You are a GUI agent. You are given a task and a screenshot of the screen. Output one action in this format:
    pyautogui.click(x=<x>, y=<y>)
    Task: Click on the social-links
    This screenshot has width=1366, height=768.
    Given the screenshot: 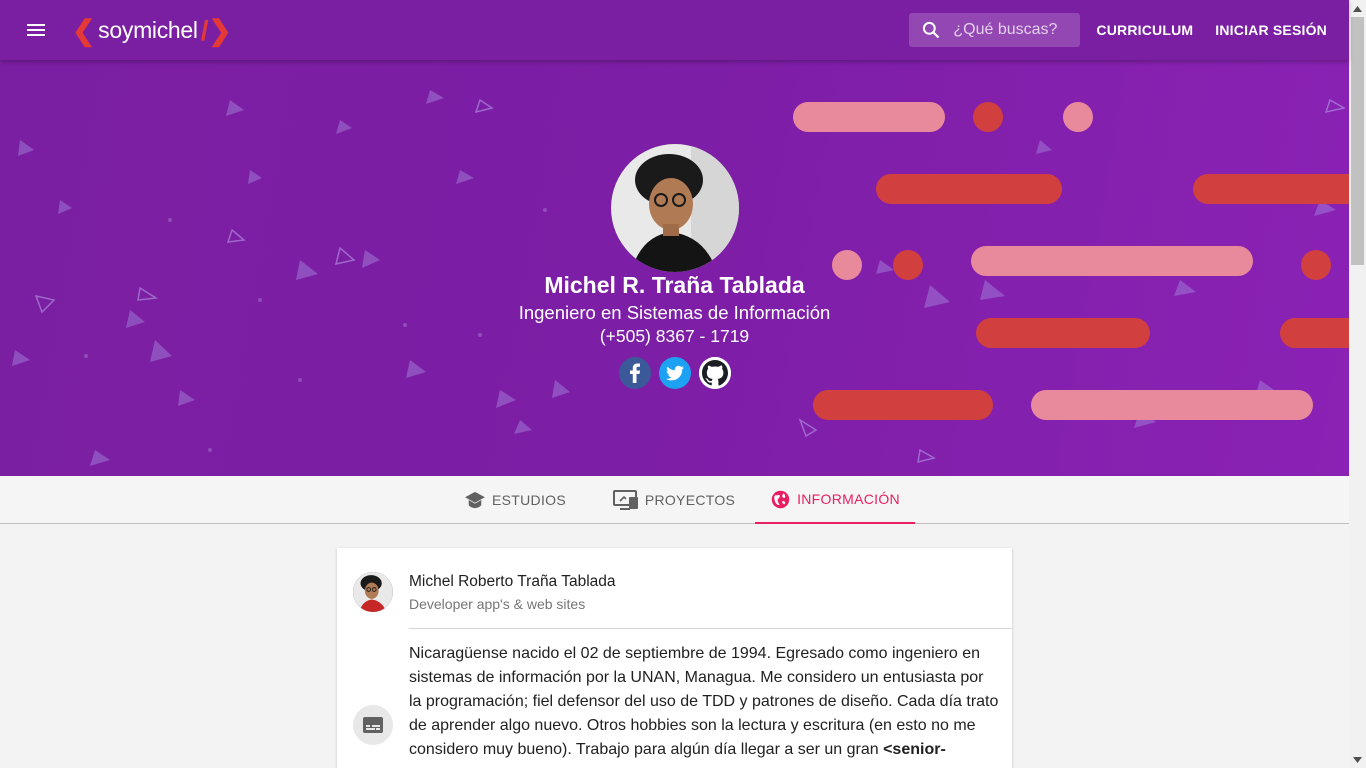 What is the action you would take?
    pyautogui.click(x=675, y=373)
    